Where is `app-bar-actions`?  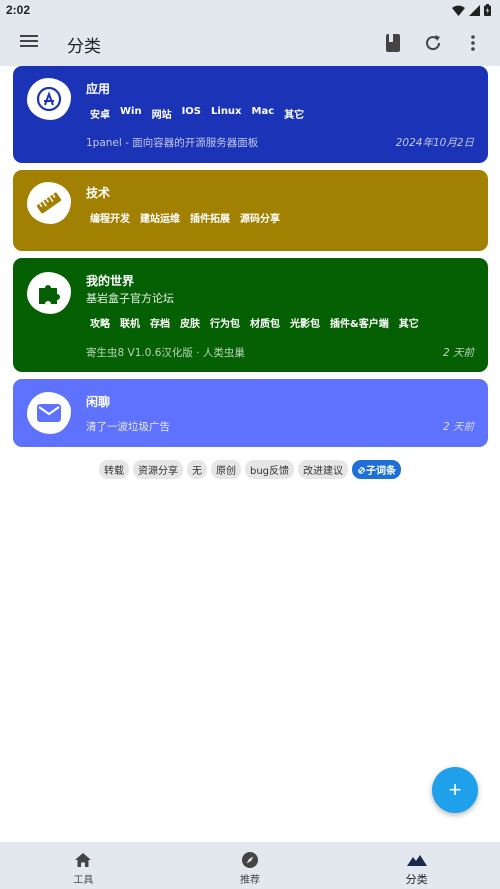
app-bar-actions is located at coordinates (433, 43).